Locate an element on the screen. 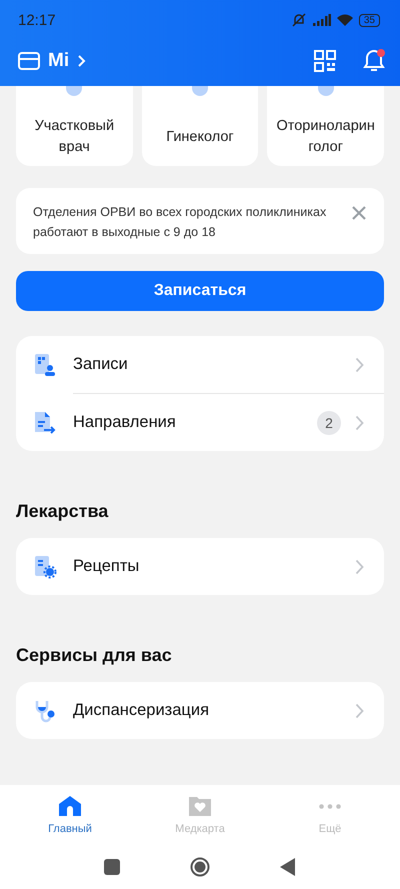 This screenshot has width=400, height=889. qr-code-icon is located at coordinates (325, 61).